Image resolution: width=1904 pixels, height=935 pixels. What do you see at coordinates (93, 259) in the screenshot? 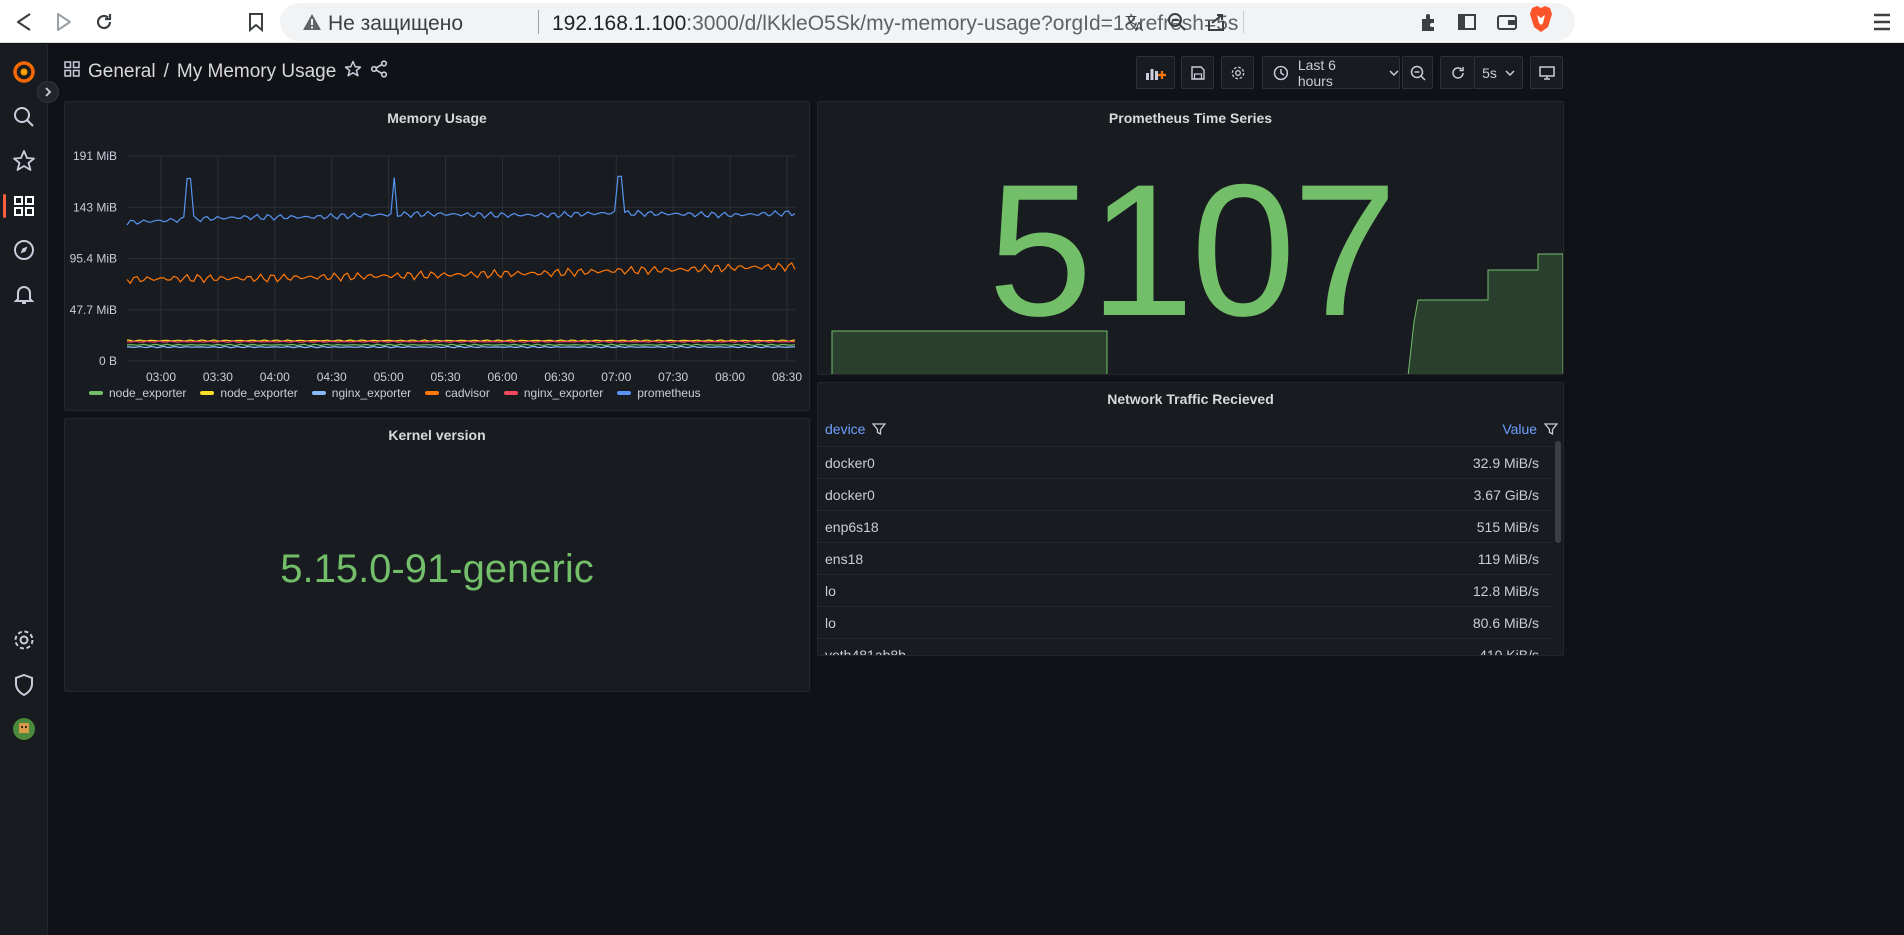
I see `y-tick-label: 95.4 MiB` at bounding box center [93, 259].